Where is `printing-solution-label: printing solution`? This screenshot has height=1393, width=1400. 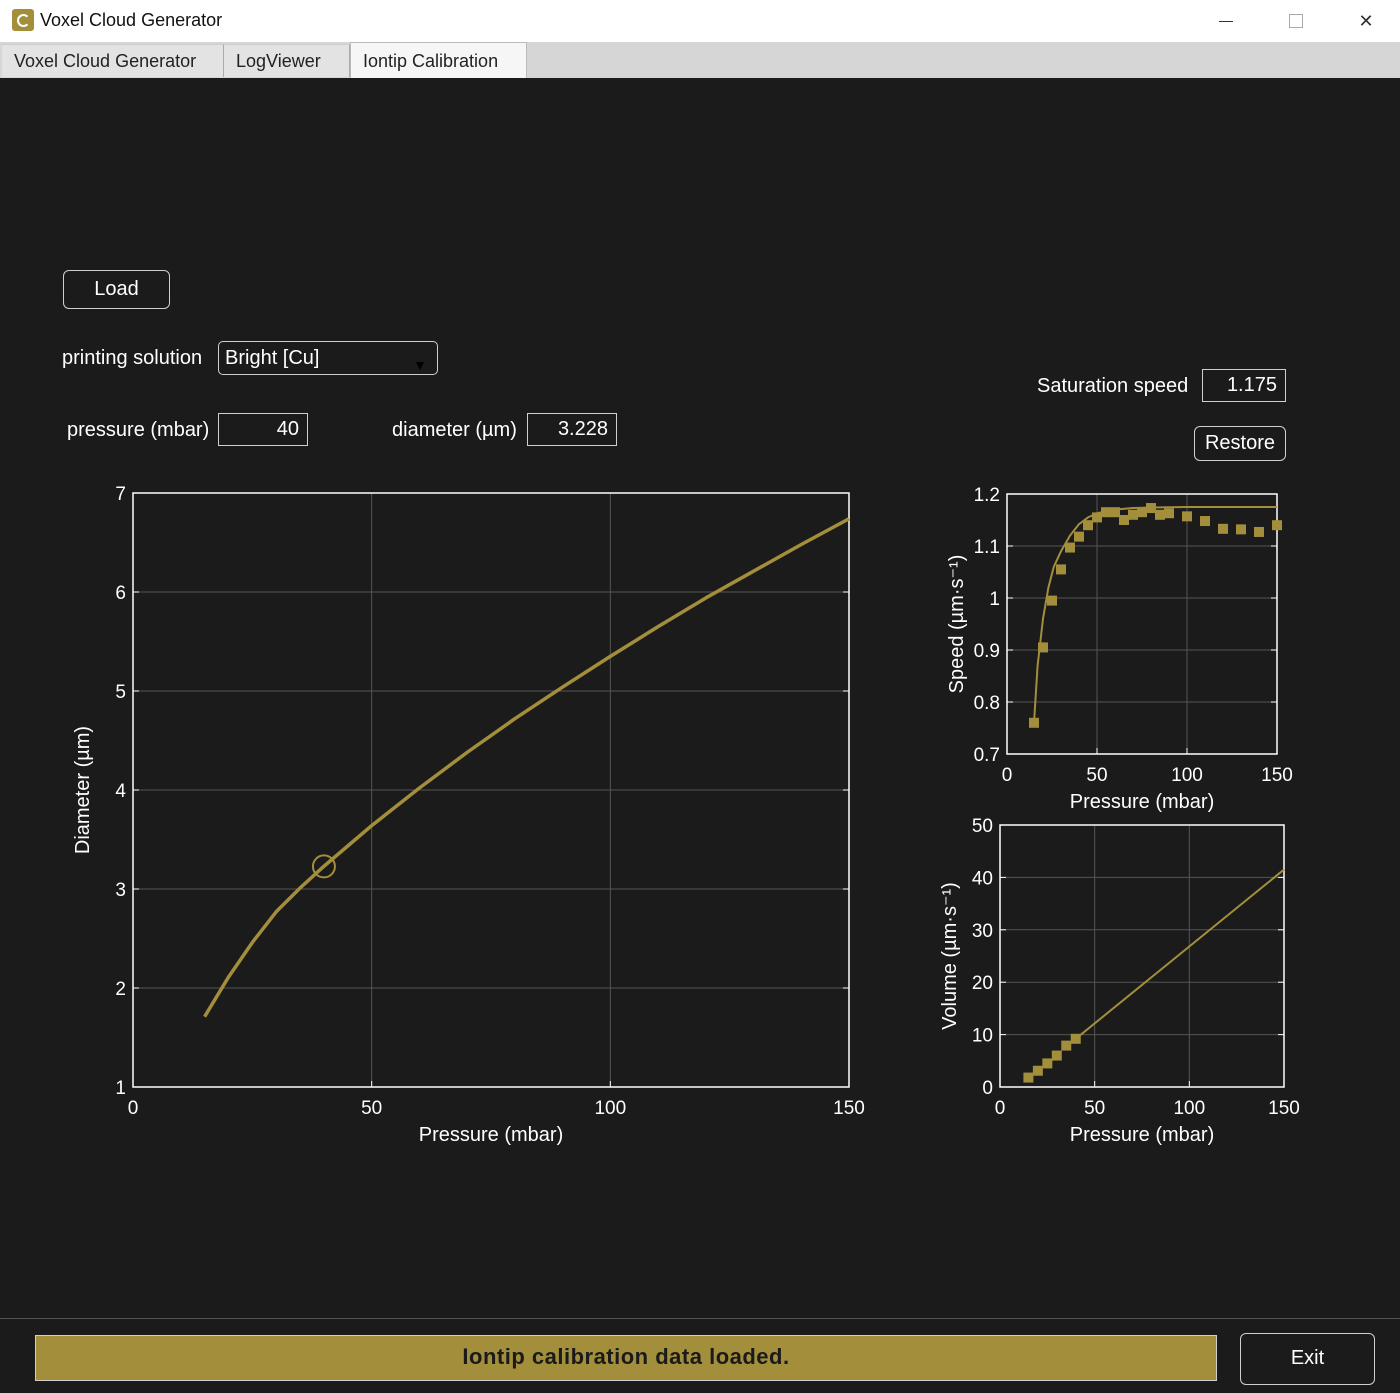
printing-solution-label: printing solution is located at coordinates (132, 358).